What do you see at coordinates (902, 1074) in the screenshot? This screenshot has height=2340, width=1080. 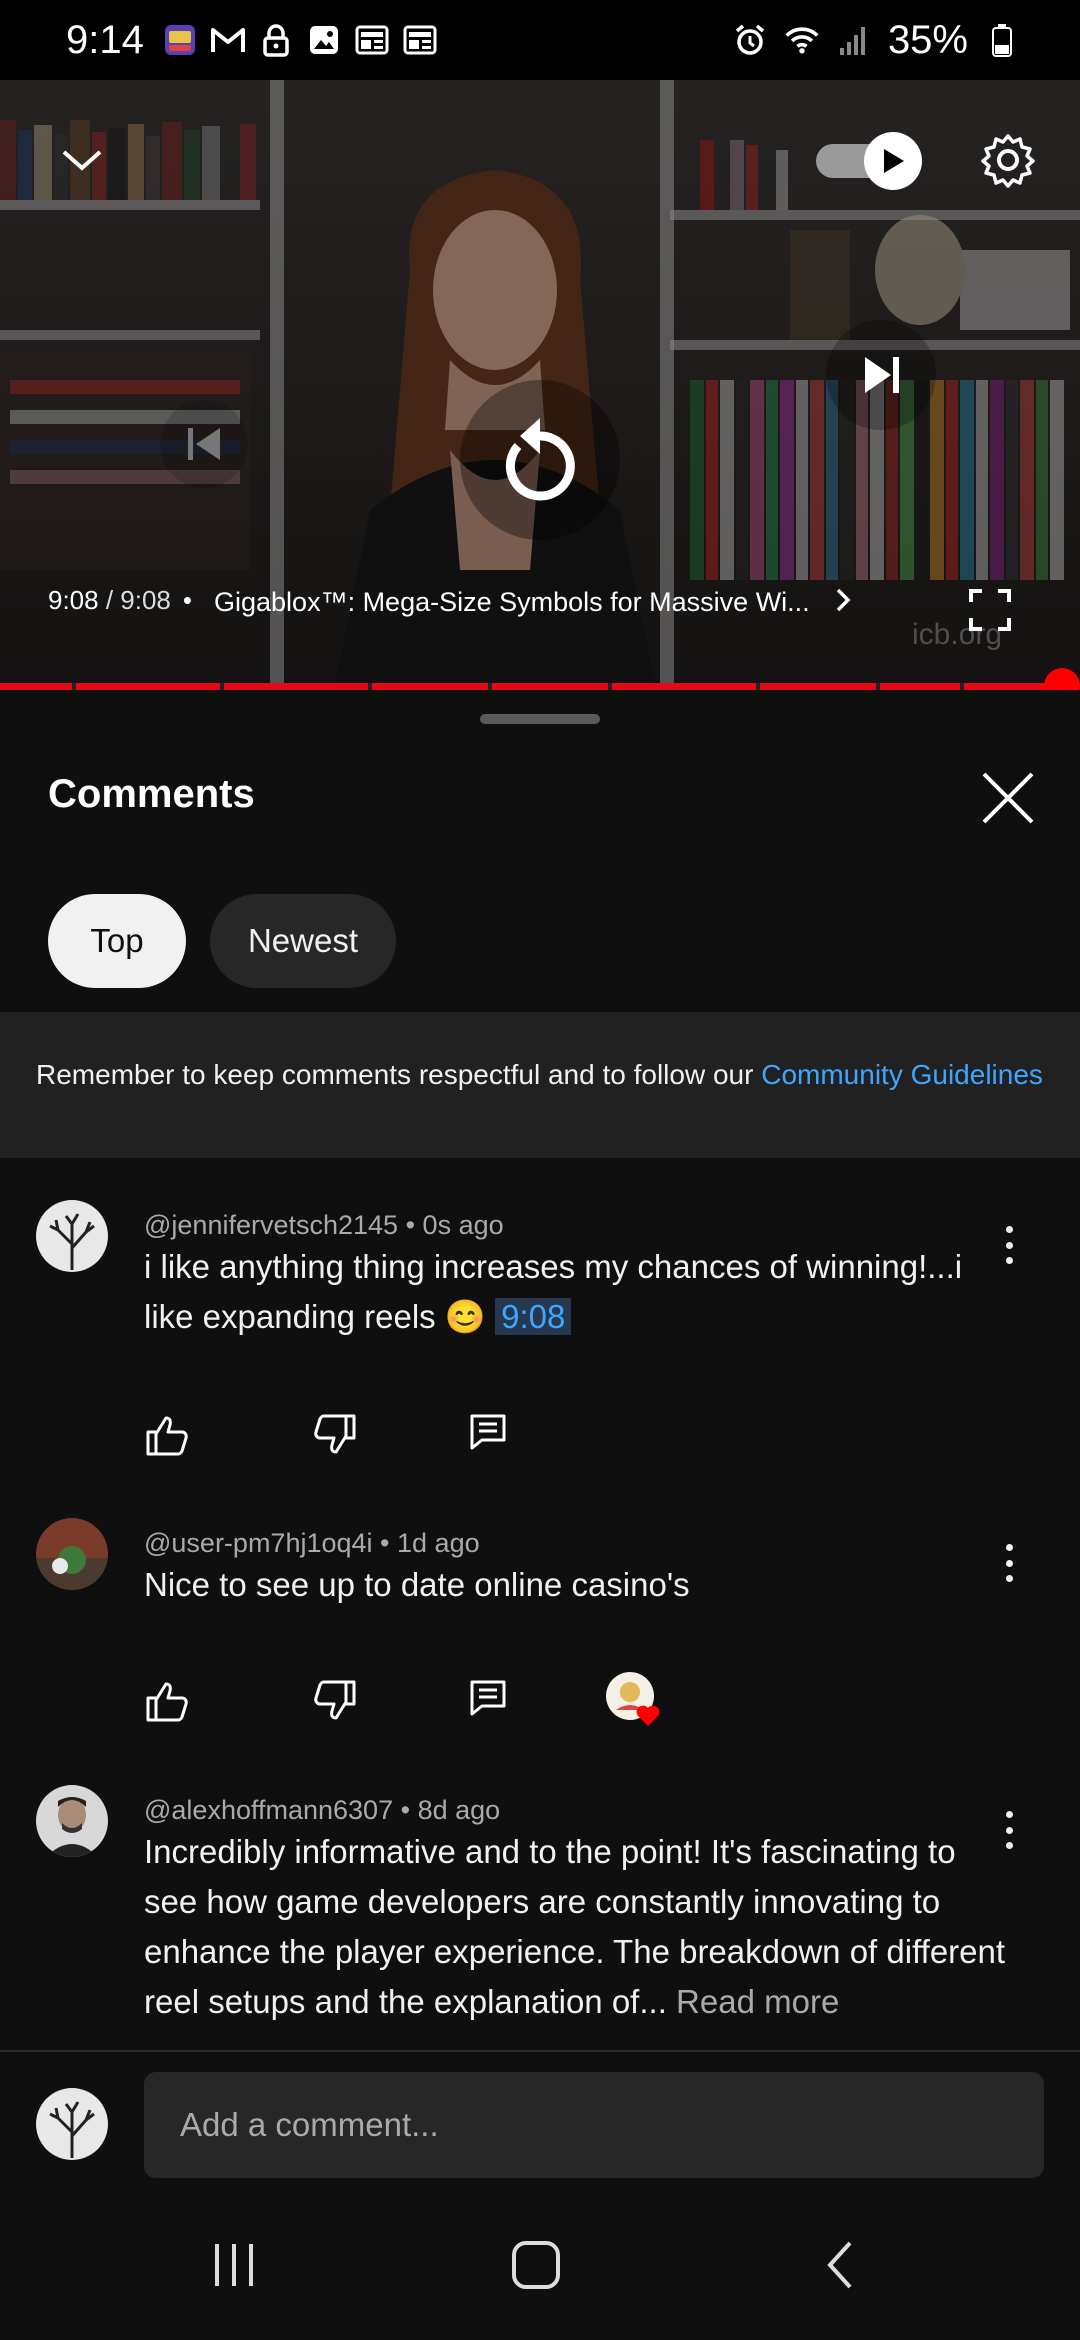 I see `community-guidelines-link: Community Guidelines` at bounding box center [902, 1074].